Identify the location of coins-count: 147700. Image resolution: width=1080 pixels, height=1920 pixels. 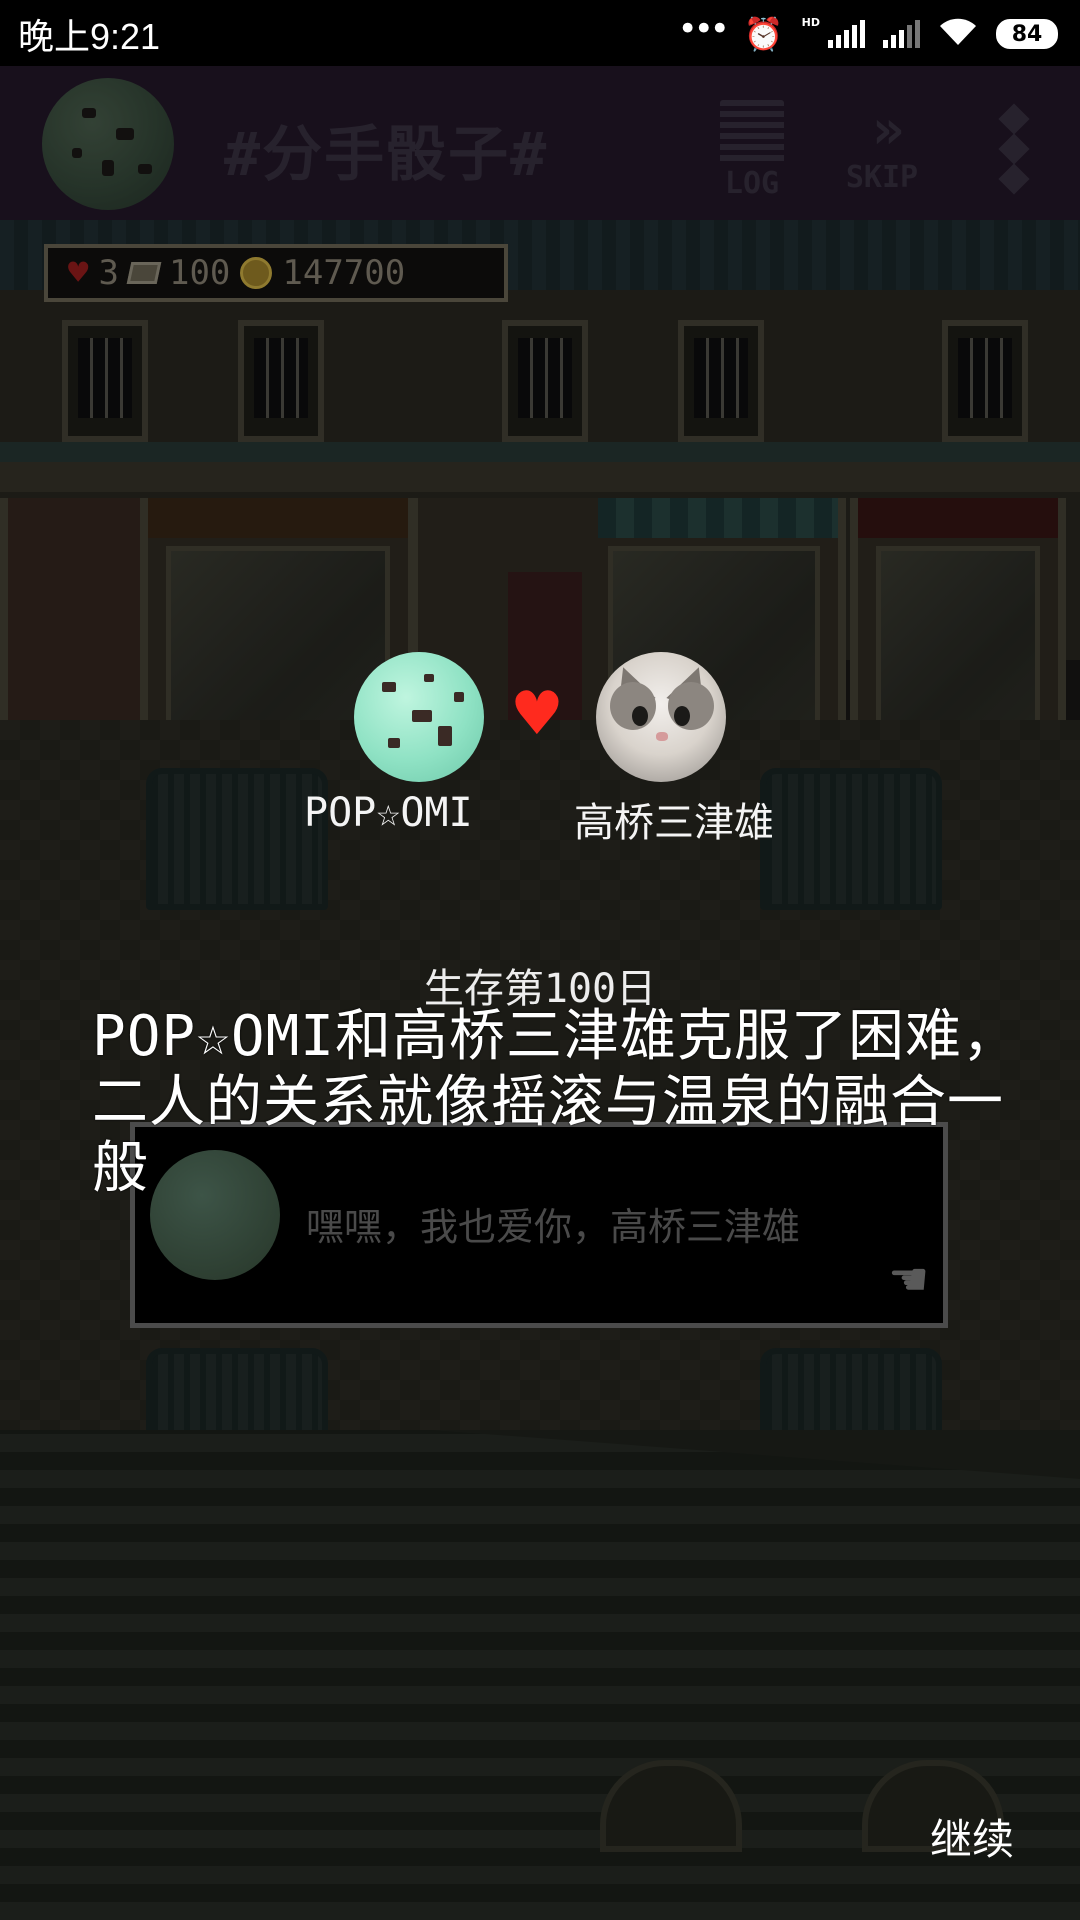
(343, 273).